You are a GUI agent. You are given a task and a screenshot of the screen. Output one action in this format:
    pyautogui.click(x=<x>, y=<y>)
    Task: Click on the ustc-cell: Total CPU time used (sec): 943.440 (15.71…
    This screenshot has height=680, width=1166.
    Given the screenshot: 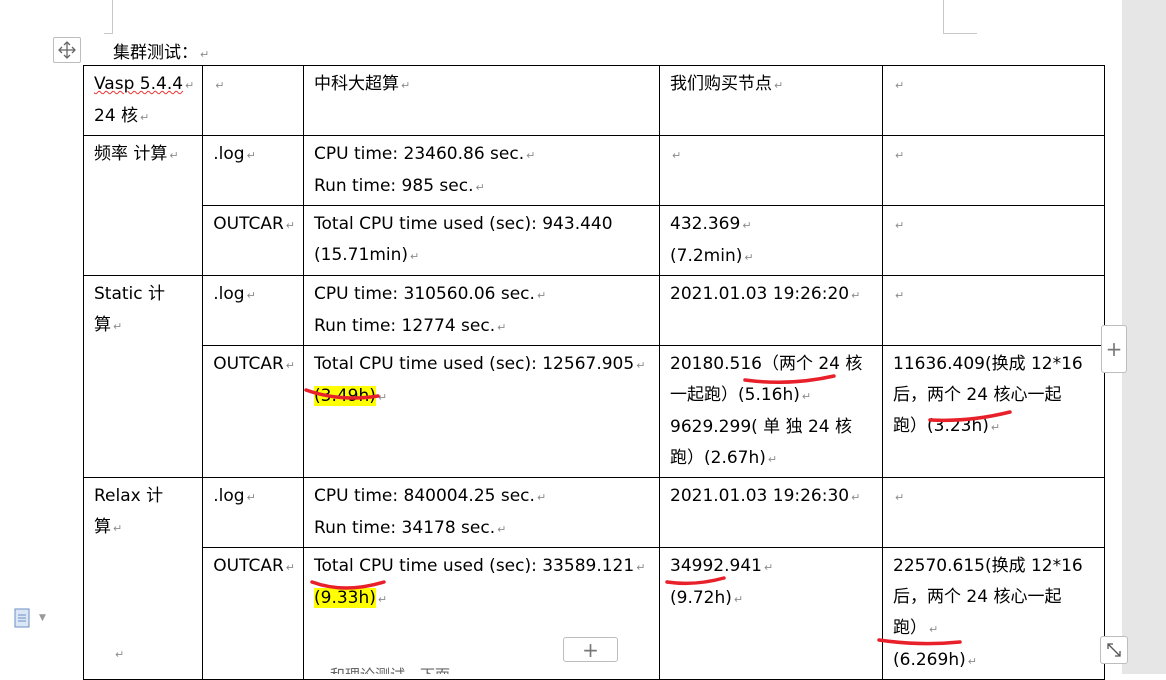 What is the action you would take?
    pyautogui.click(x=482, y=240)
    